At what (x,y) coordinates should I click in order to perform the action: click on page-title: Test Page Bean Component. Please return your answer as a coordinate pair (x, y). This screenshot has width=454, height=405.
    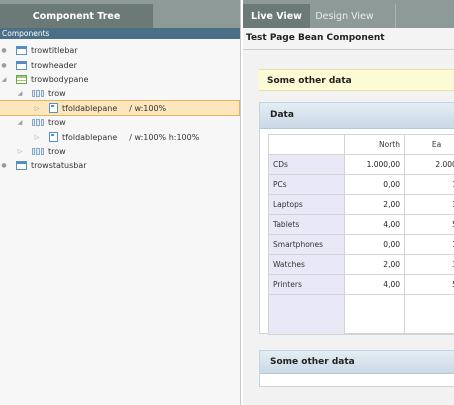
    Looking at the image, I should click on (348, 39).